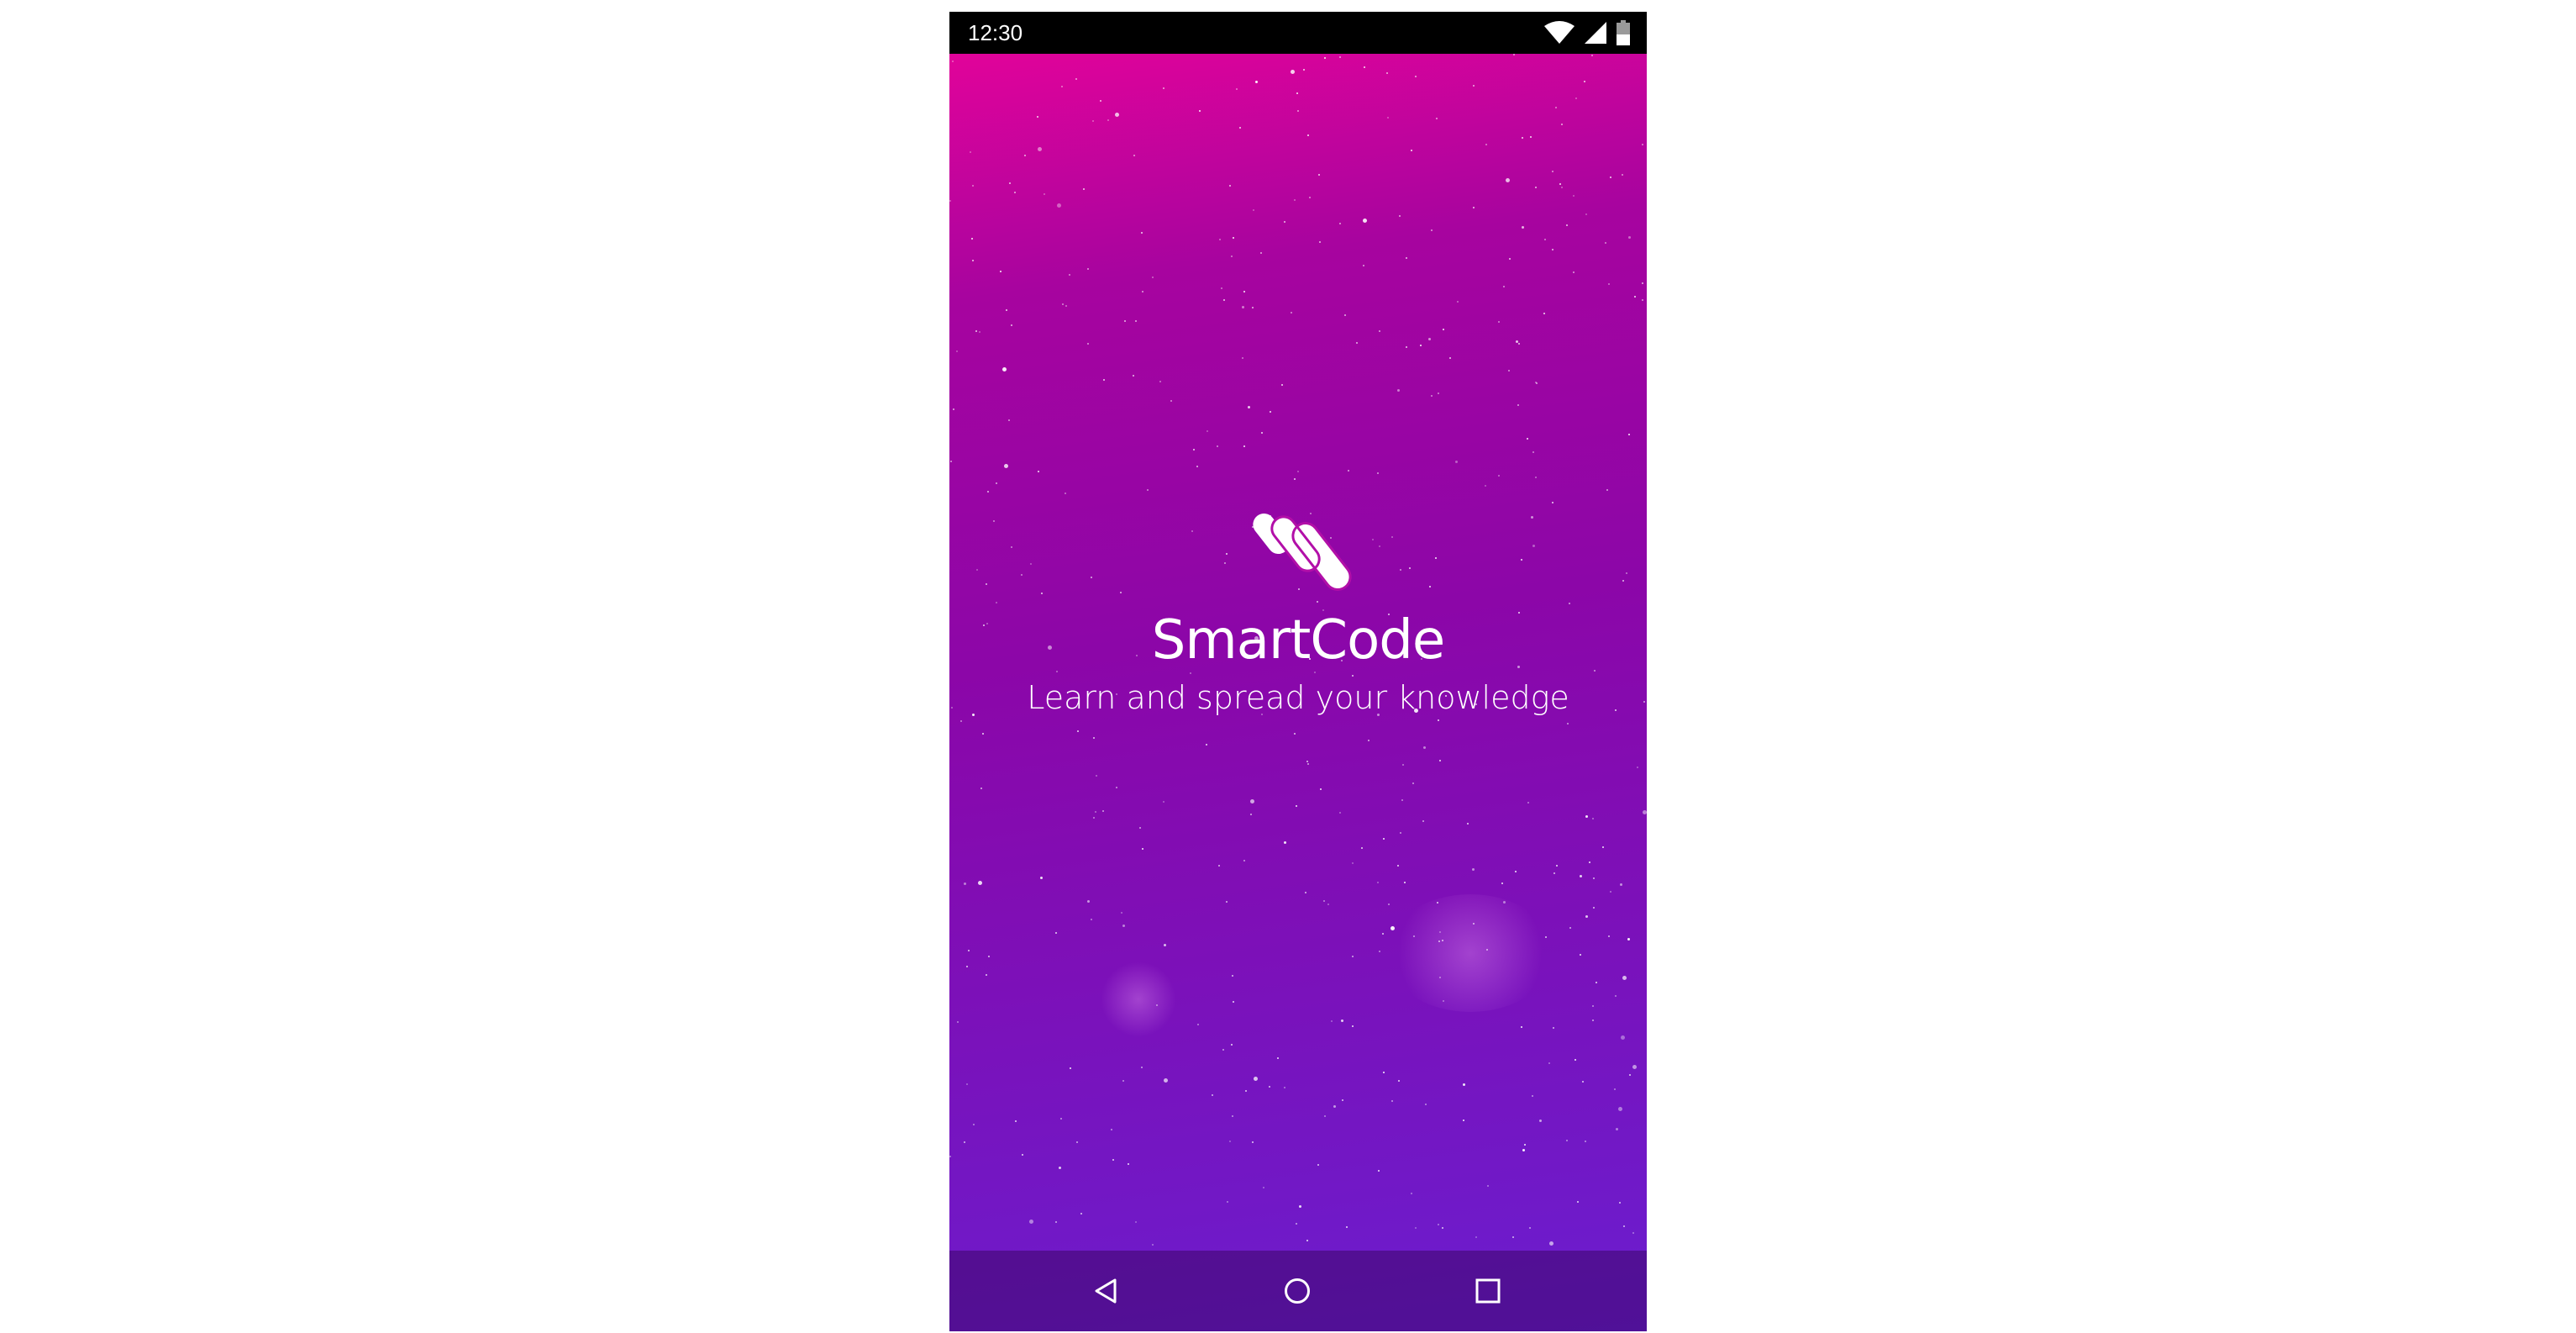  I want to click on status-icons, so click(1587, 33).